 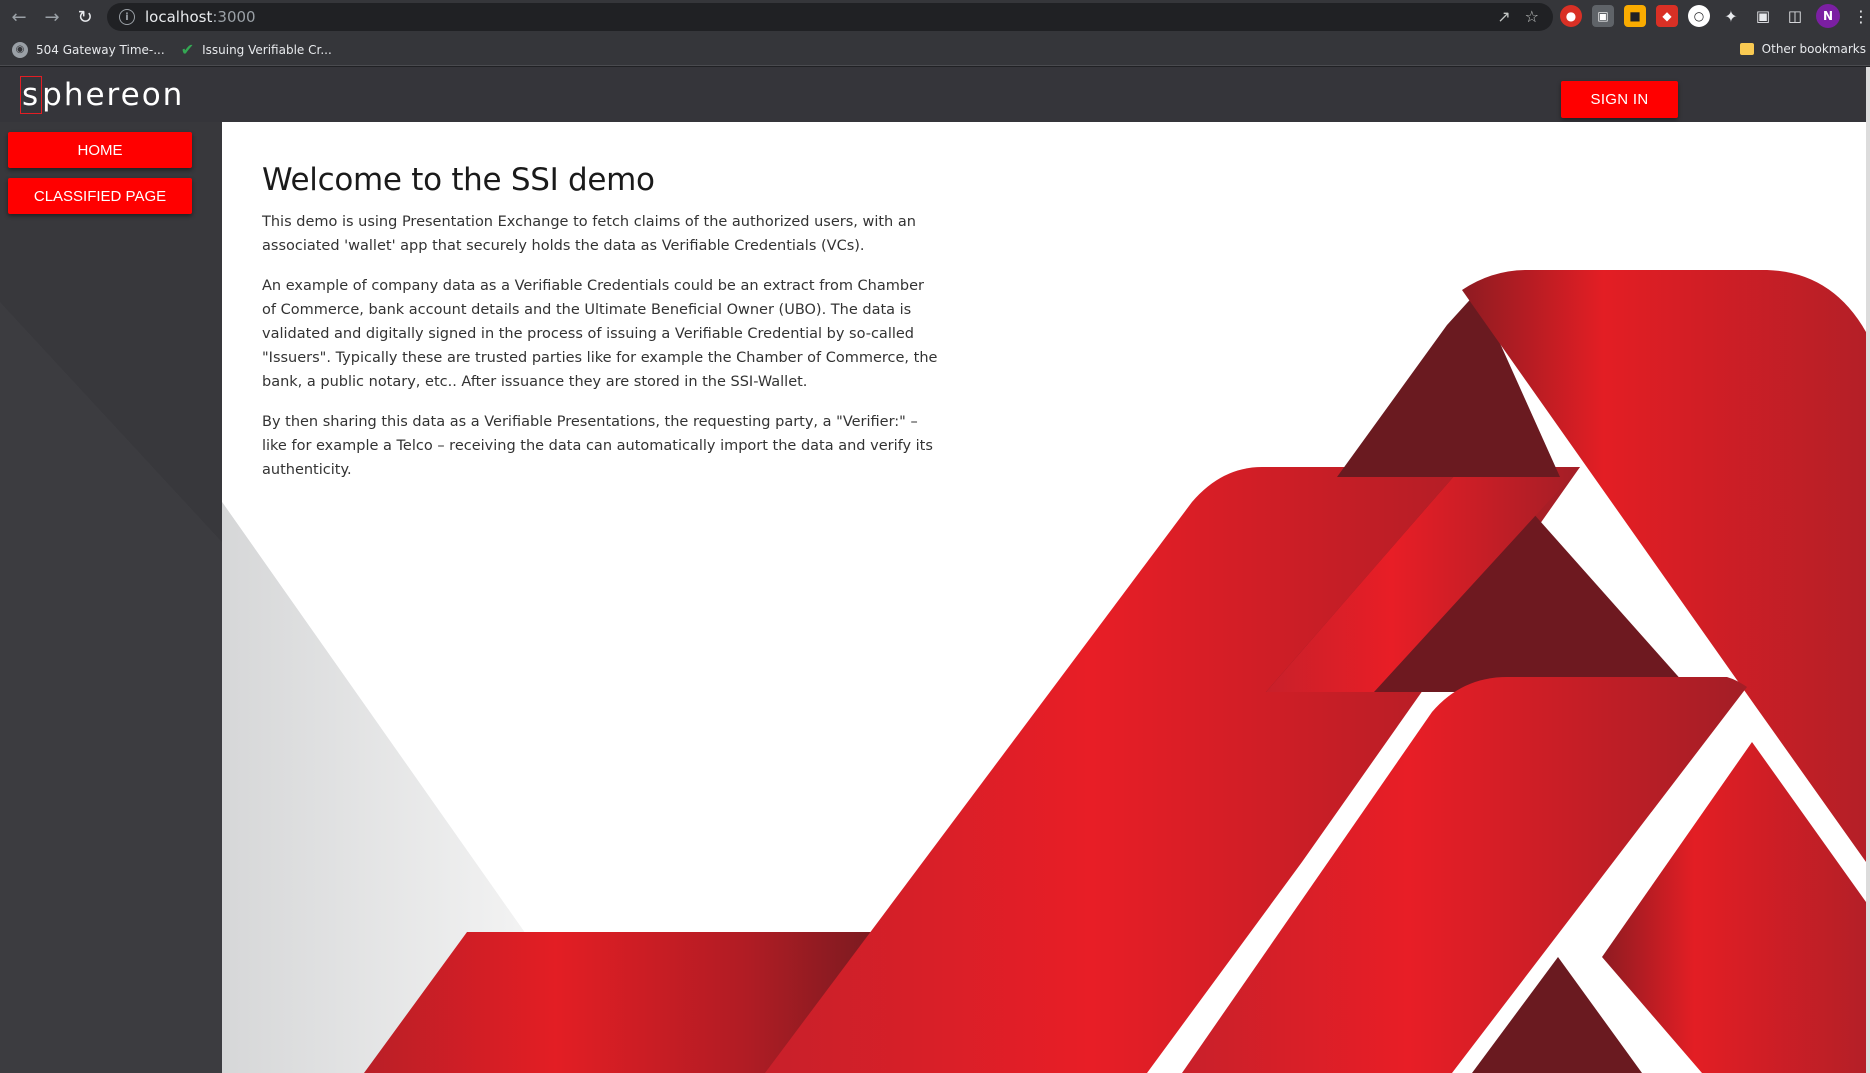 I want to click on address-bar: i localhost:3000 ↗ ☆, so click(x=830, y=17).